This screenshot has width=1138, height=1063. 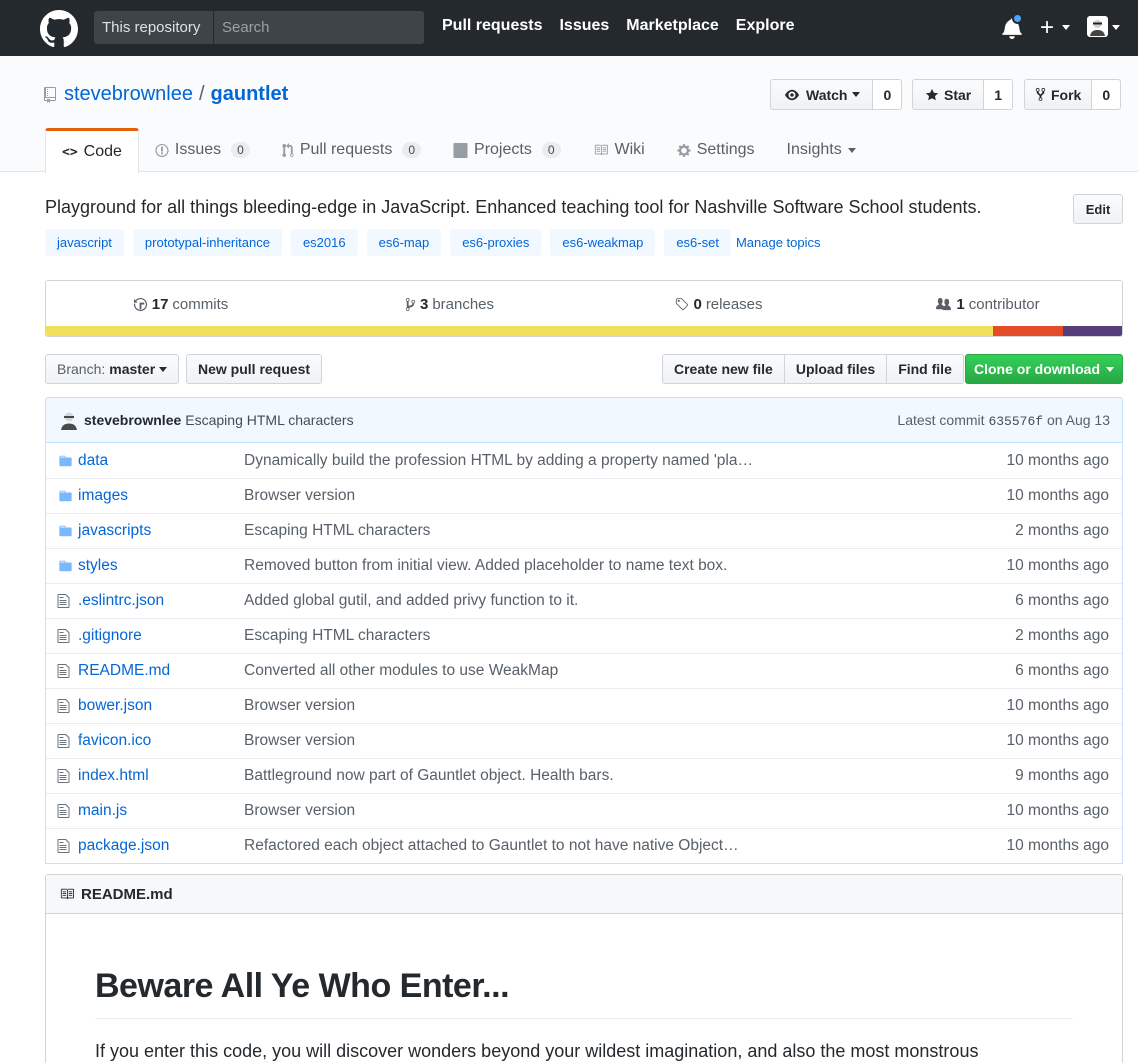 What do you see at coordinates (619, 150) in the screenshot?
I see `tab-wiki: Wiki` at bounding box center [619, 150].